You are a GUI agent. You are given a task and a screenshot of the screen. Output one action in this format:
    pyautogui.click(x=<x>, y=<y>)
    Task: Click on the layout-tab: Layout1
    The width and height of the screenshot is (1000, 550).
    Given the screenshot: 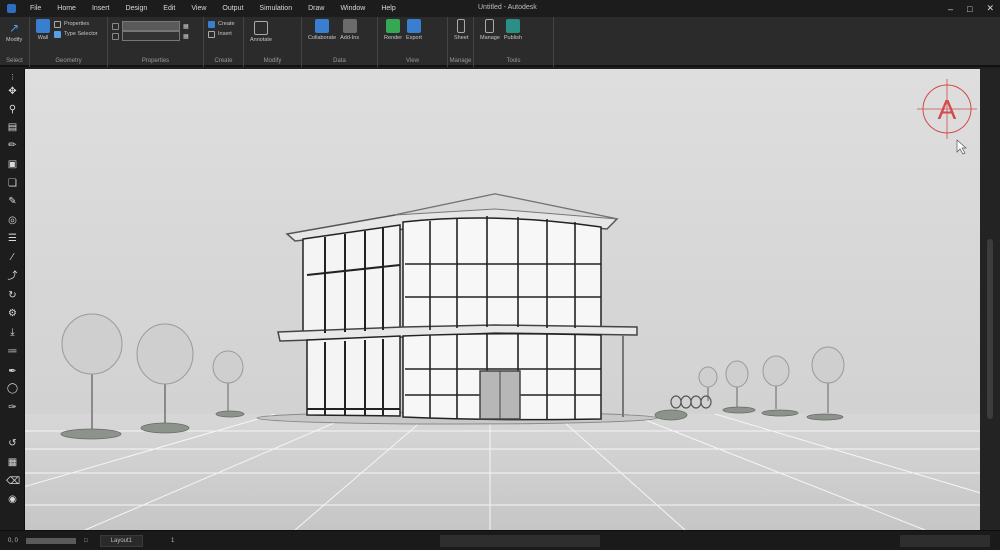 What is the action you would take?
    pyautogui.click(x=121, y=540)
    